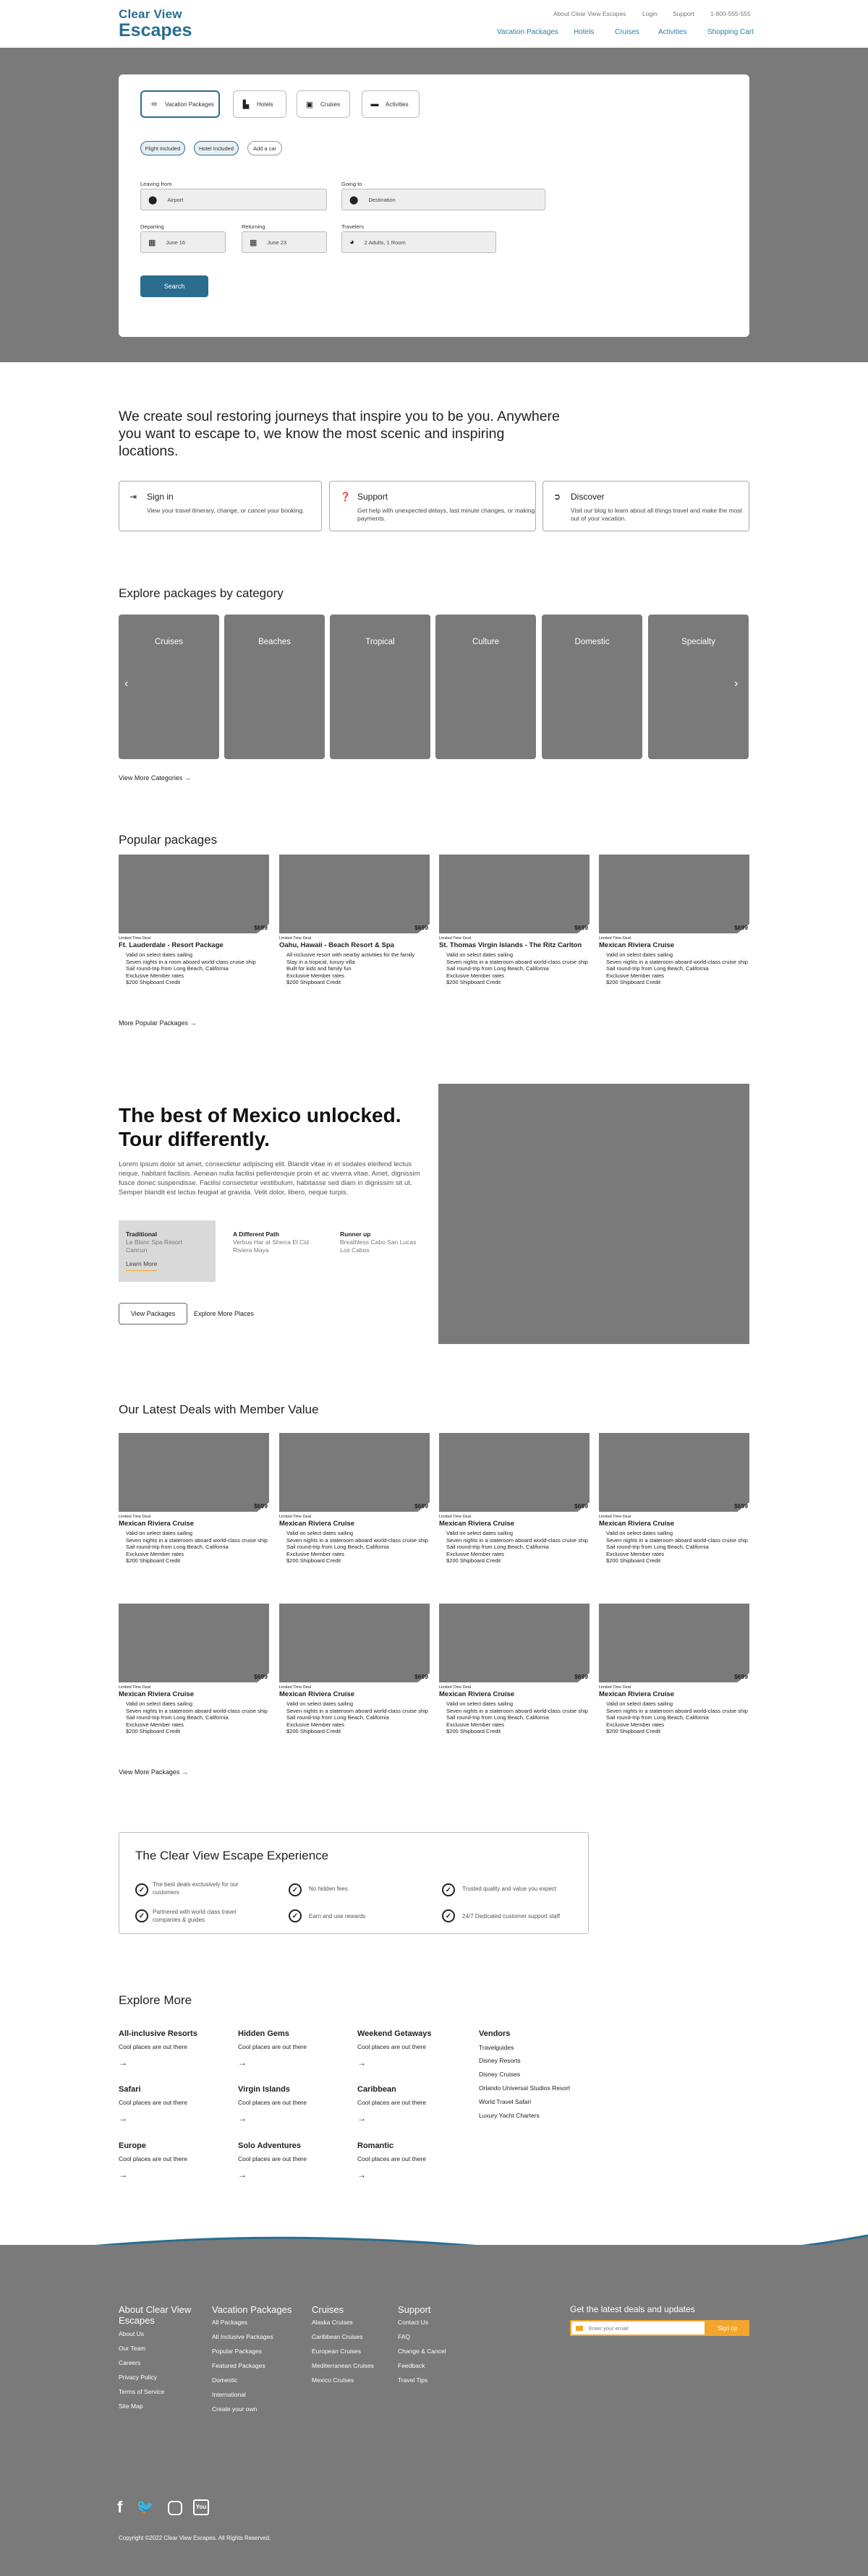 The width and height of the screenshot is (868, 2576). I want to click on vendor-link: Disney Cruises, so click(499, 2074).